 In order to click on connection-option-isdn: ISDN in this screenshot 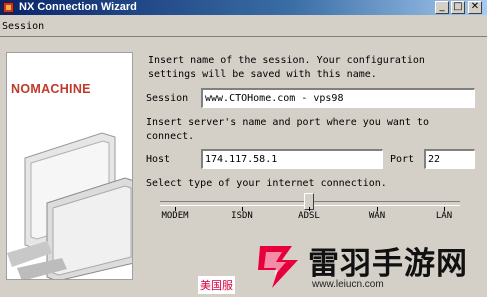, I will do `click(242, 216)`.